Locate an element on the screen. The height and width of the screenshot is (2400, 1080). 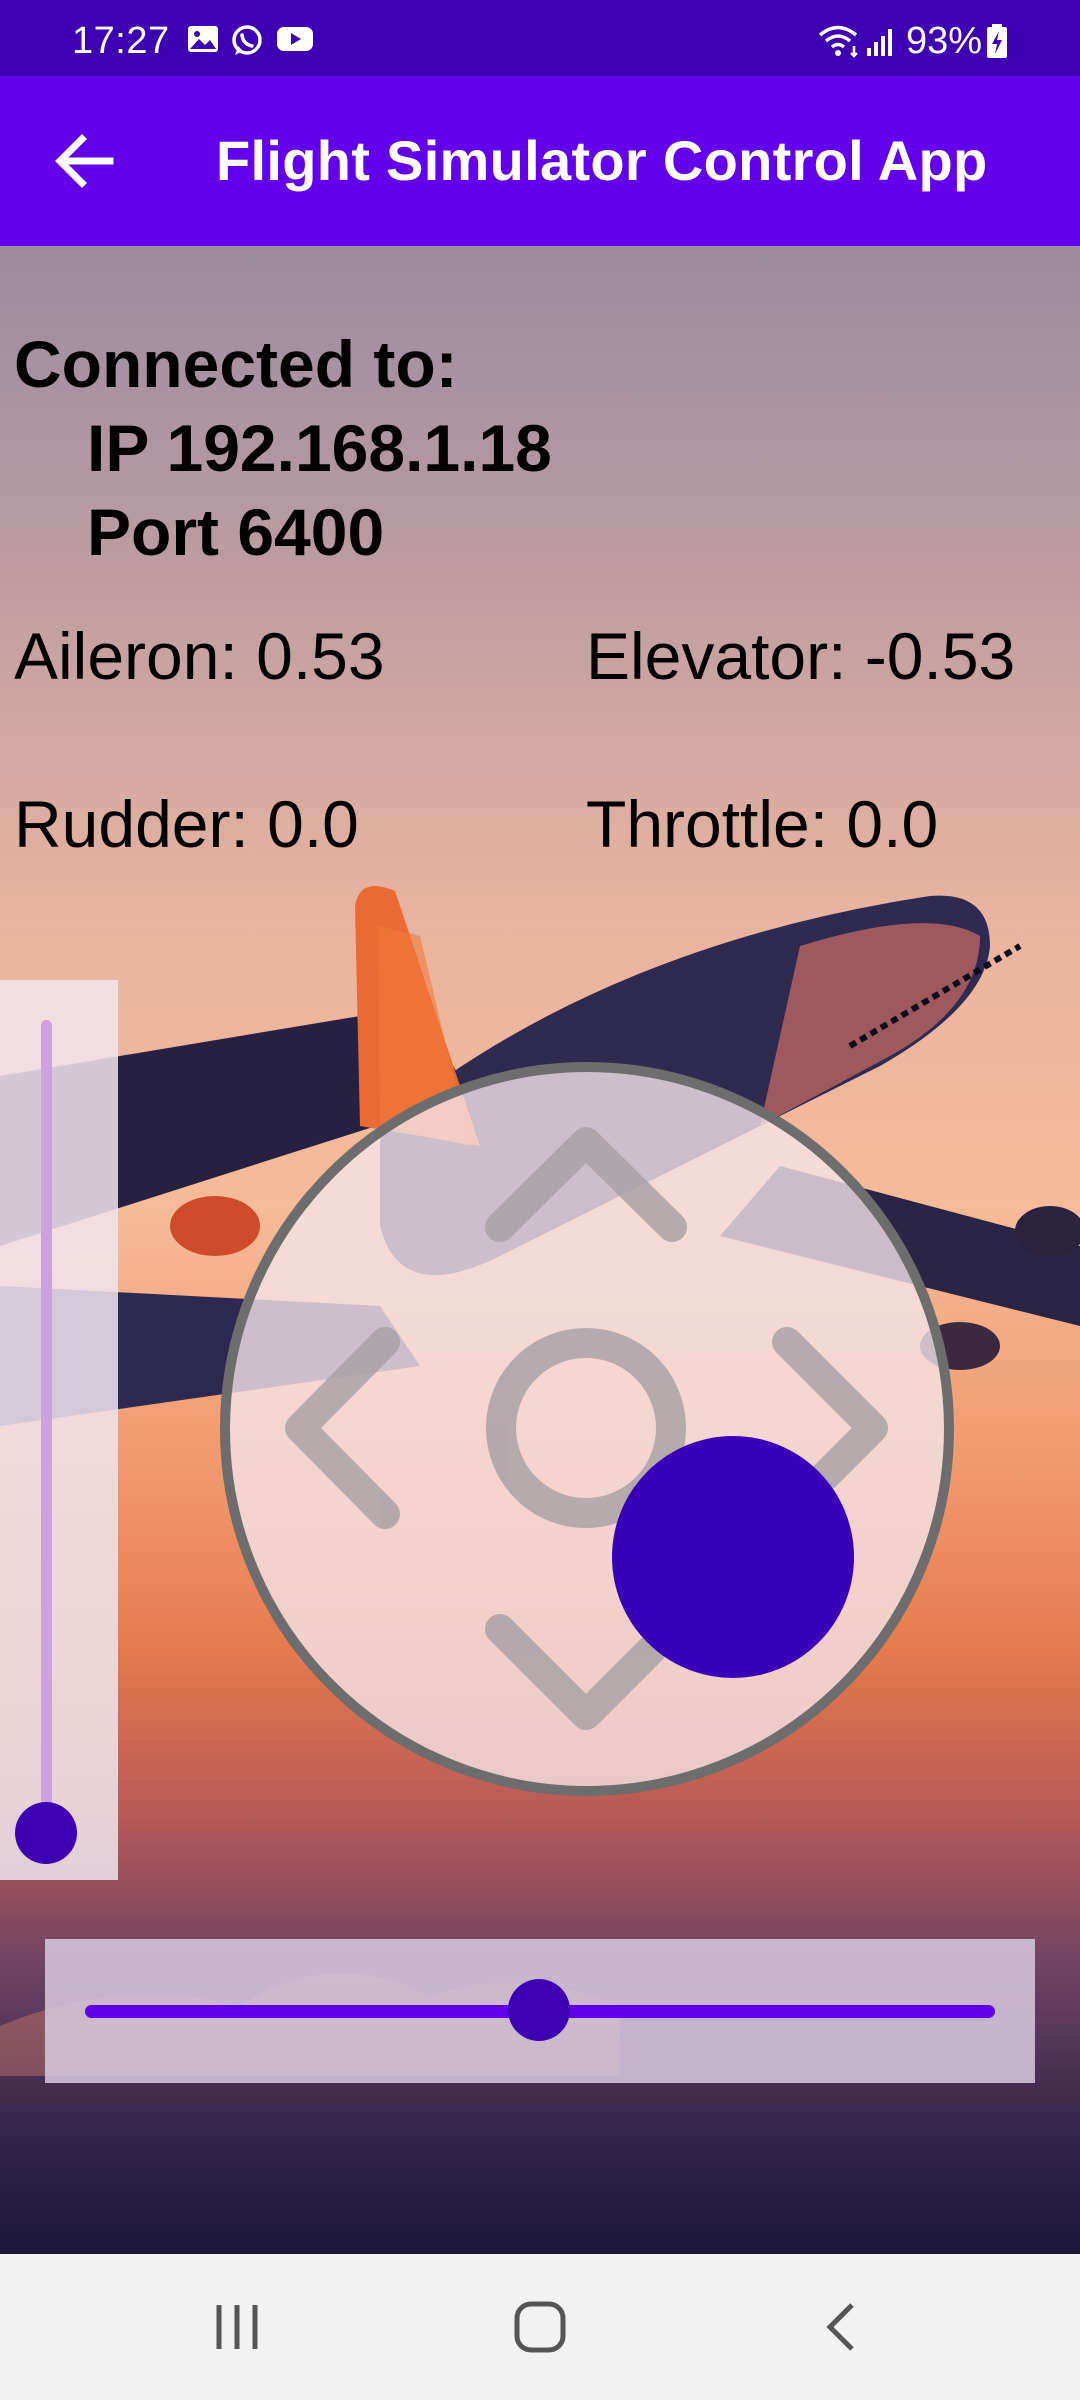
elevator-value: Elevator: -0.53 is located at coordinates (801, 656).